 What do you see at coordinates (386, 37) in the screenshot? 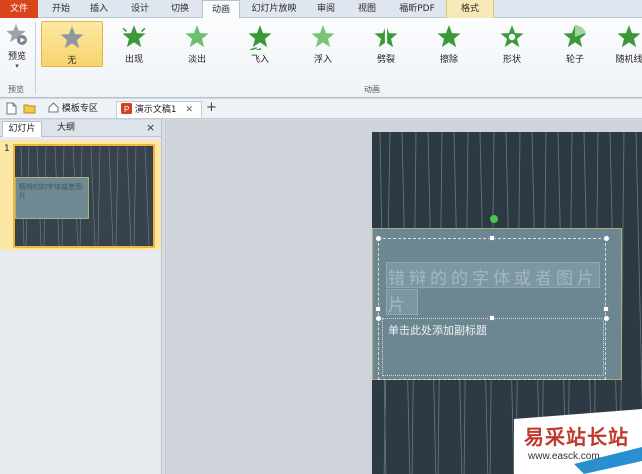
I see `star-split-icon` at bounding box center [386, 37].